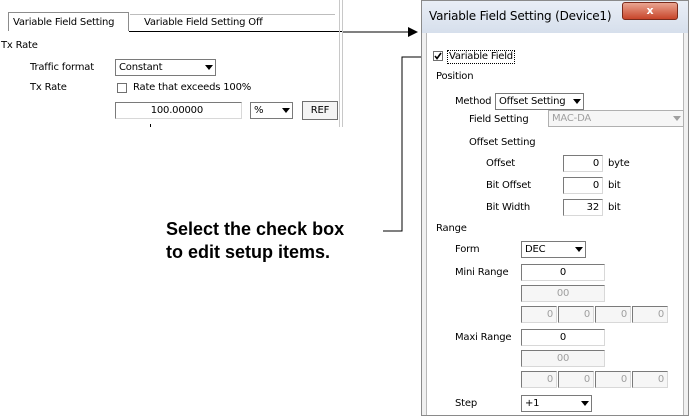 This screenshot has width=694, height=416. I want to click on close-icon: x, so click(650, 10).